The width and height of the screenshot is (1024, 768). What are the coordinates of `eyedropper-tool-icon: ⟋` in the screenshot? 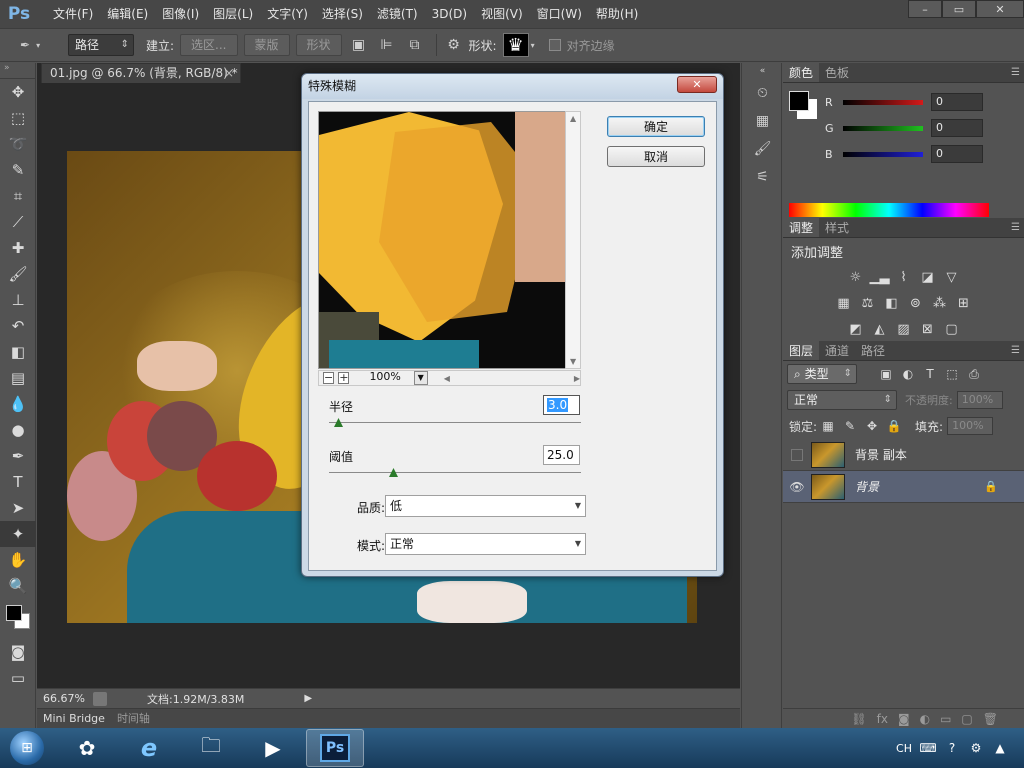 It's located at (18, 222).